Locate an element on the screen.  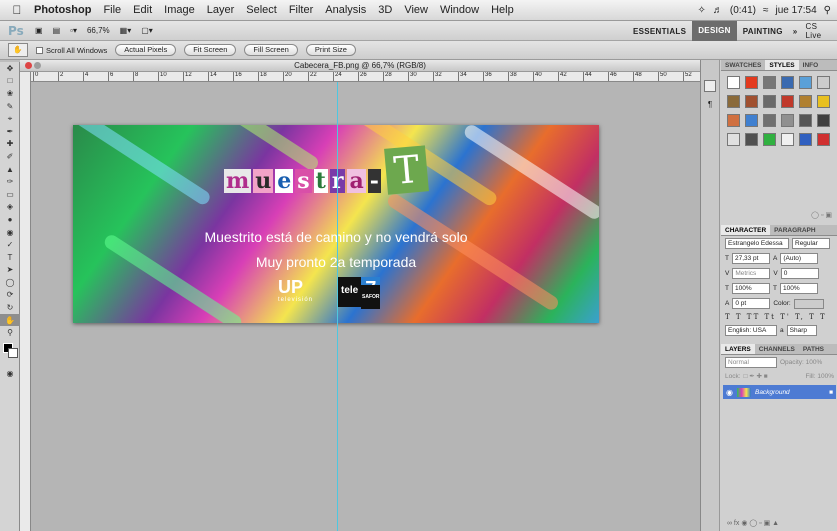
brush-tool-icon: ✐ is located at coordinates (10, 156).